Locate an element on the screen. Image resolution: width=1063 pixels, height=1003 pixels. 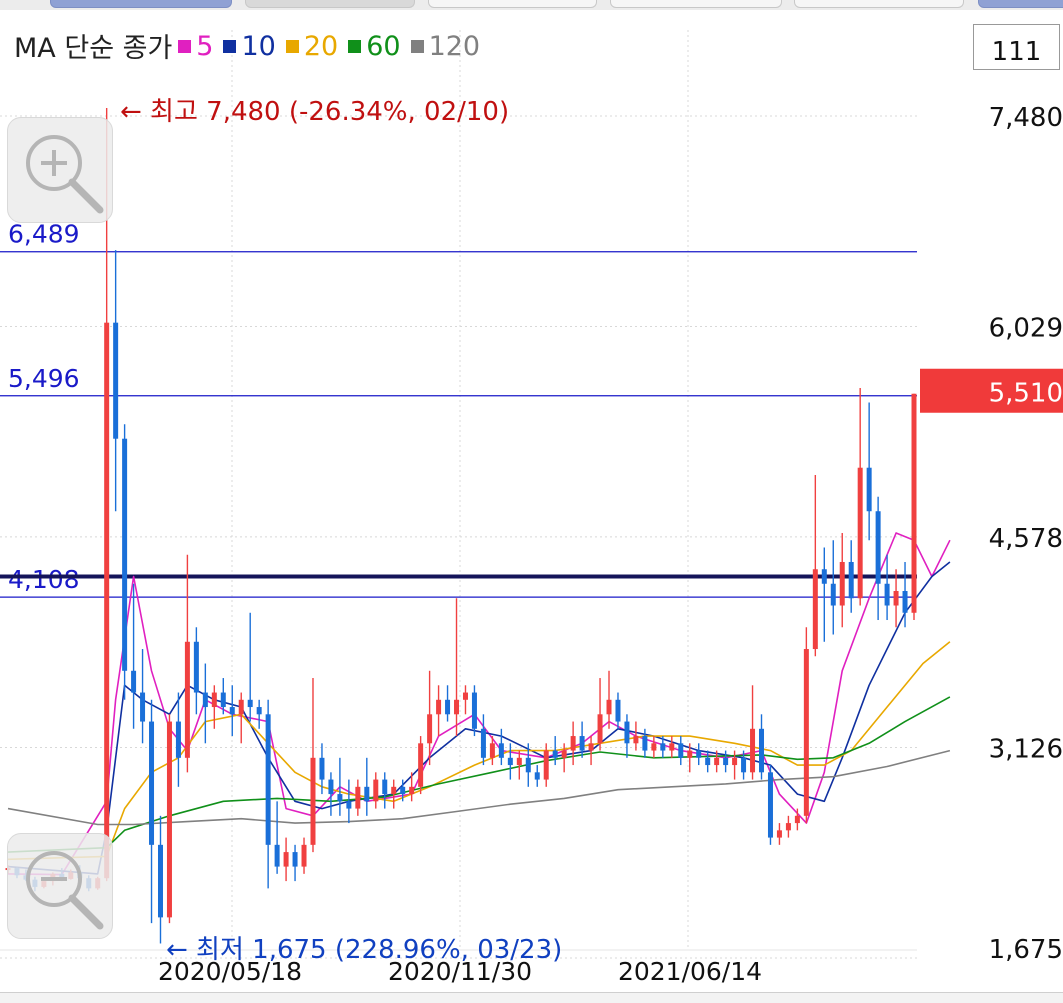
current-price-label: 5,510 is located at coordinates (1026, 394).